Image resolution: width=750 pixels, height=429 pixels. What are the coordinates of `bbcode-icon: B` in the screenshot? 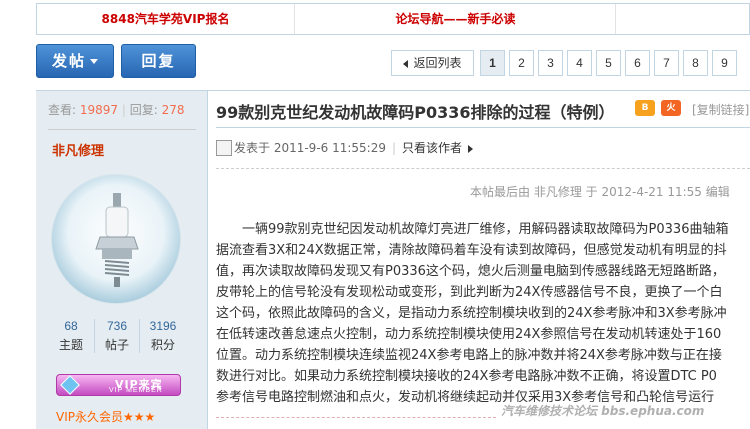 It's located at (645, 108).